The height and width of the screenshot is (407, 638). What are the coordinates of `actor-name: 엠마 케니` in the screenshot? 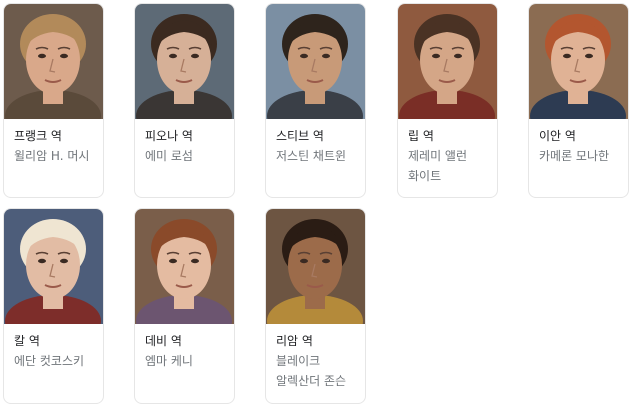 It's located at (169, 361).